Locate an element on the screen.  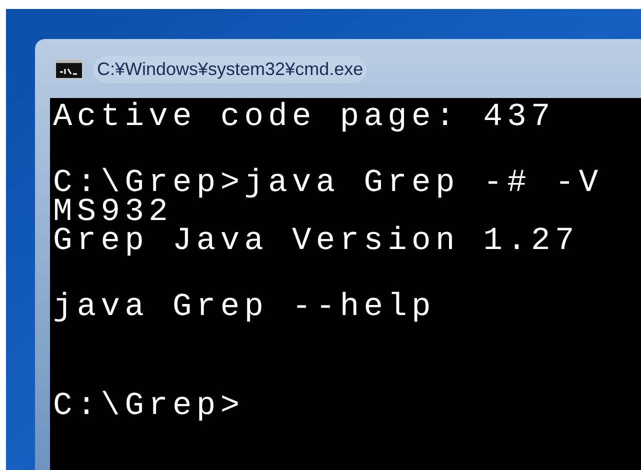
console-line: C:\Grep> is located at coordinates (149, 405).